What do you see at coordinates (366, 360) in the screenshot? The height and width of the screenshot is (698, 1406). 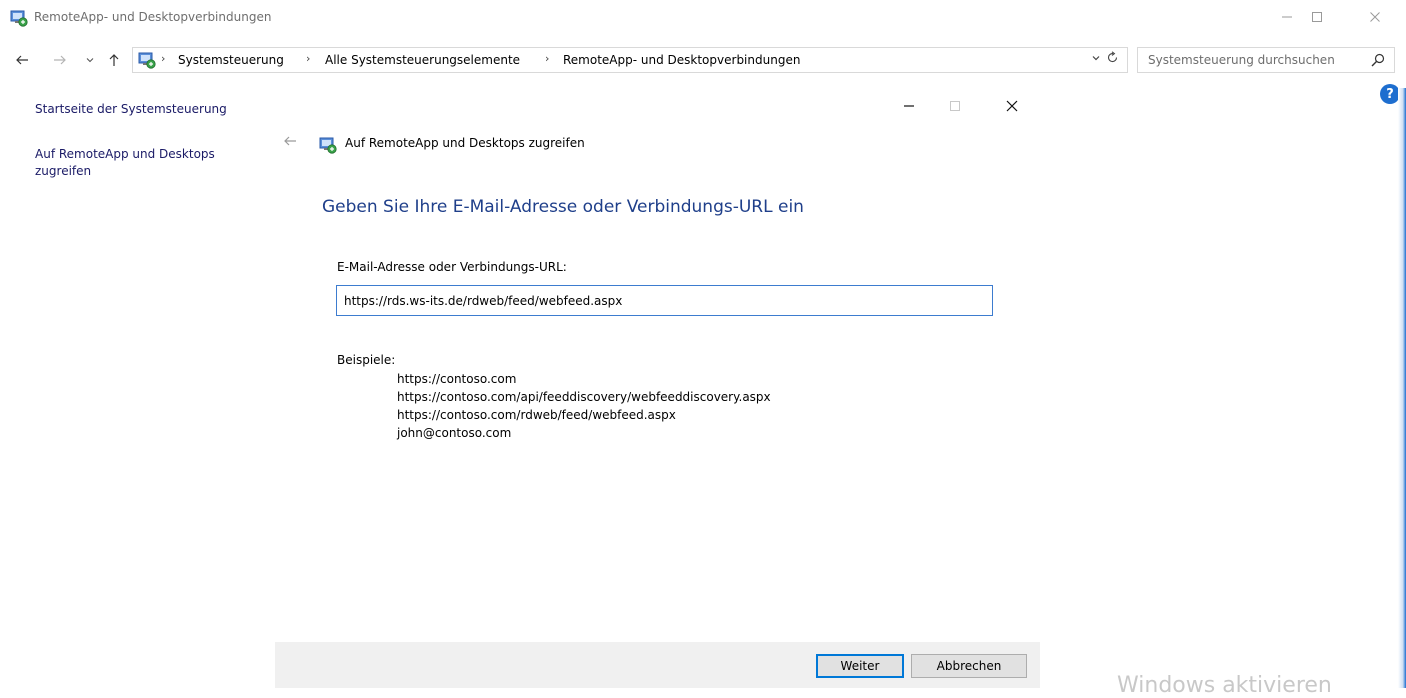 I see `examples-label: Beispiele:` at bounding box center [366, 360].